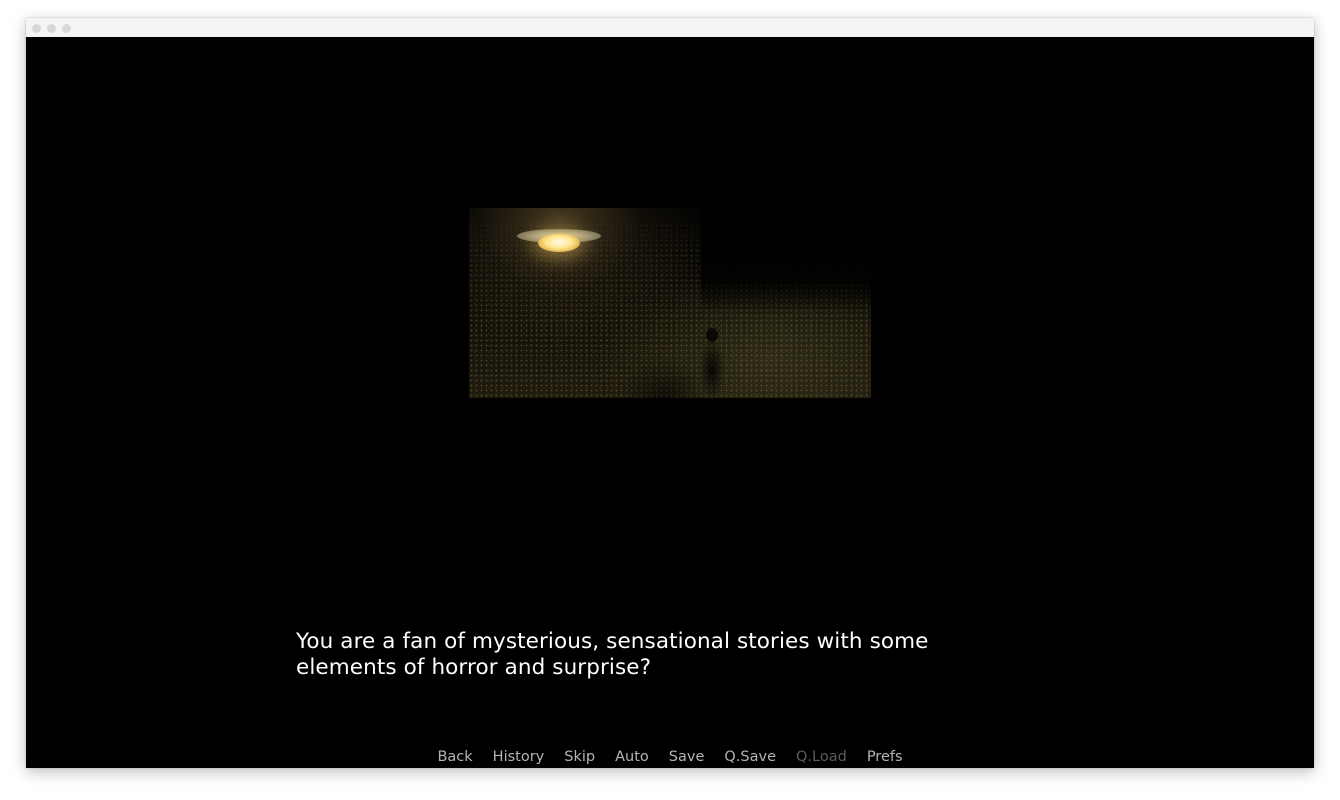  I want to click on history-button: History, so click(519, 757).